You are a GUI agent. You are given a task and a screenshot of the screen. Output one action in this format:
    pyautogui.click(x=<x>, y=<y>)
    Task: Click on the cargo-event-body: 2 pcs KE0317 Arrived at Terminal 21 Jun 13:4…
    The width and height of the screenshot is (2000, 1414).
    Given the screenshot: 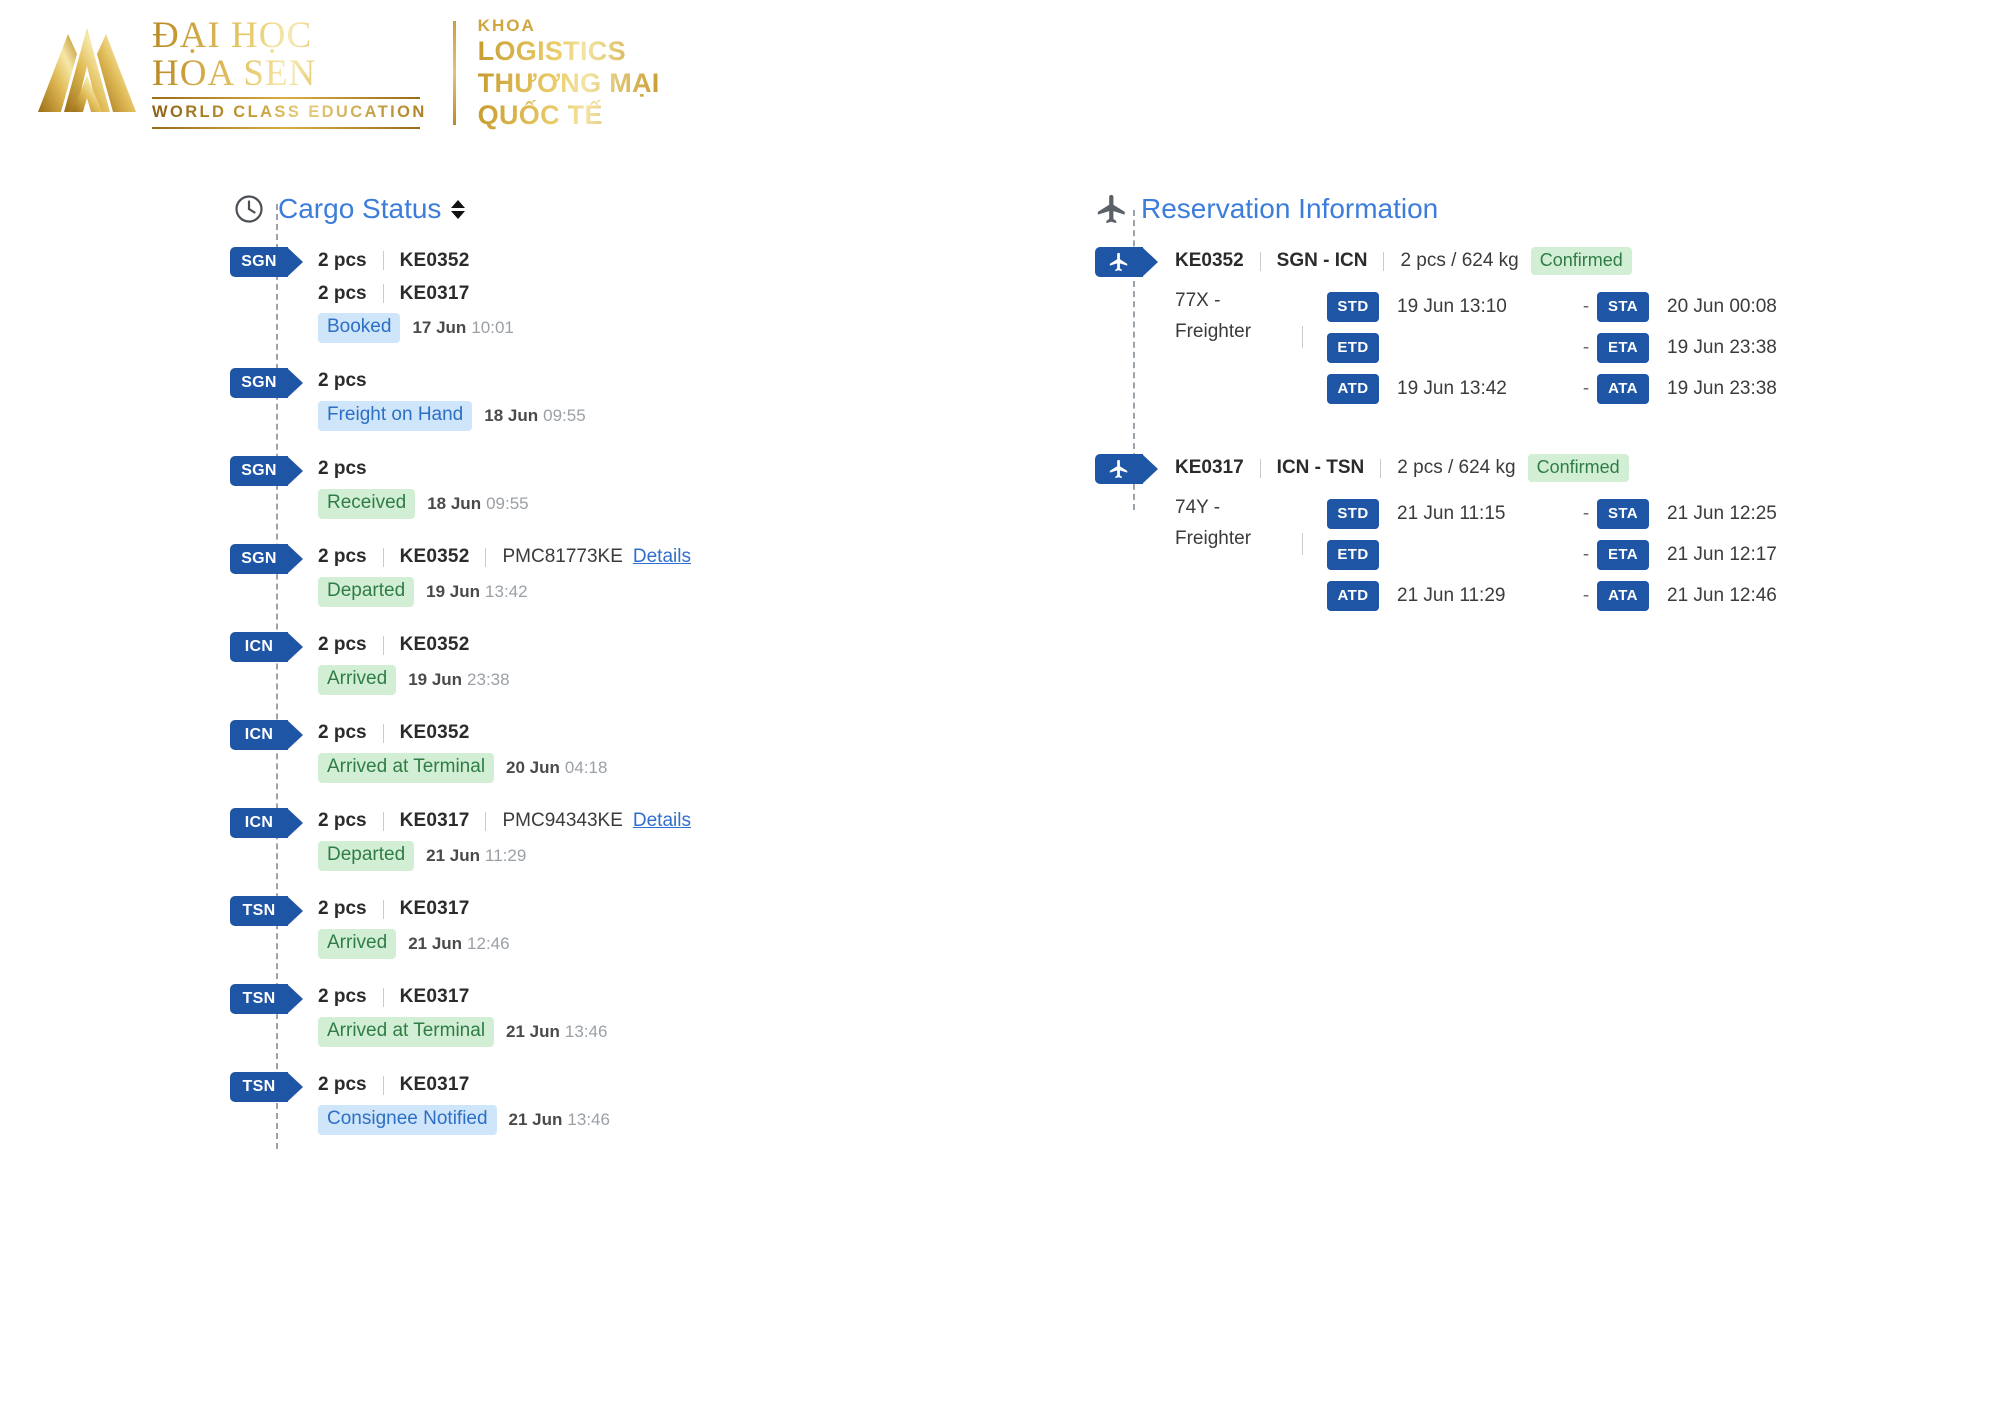 What is the action you would take?
    pyautogui.click(x=655, y=1014)
    